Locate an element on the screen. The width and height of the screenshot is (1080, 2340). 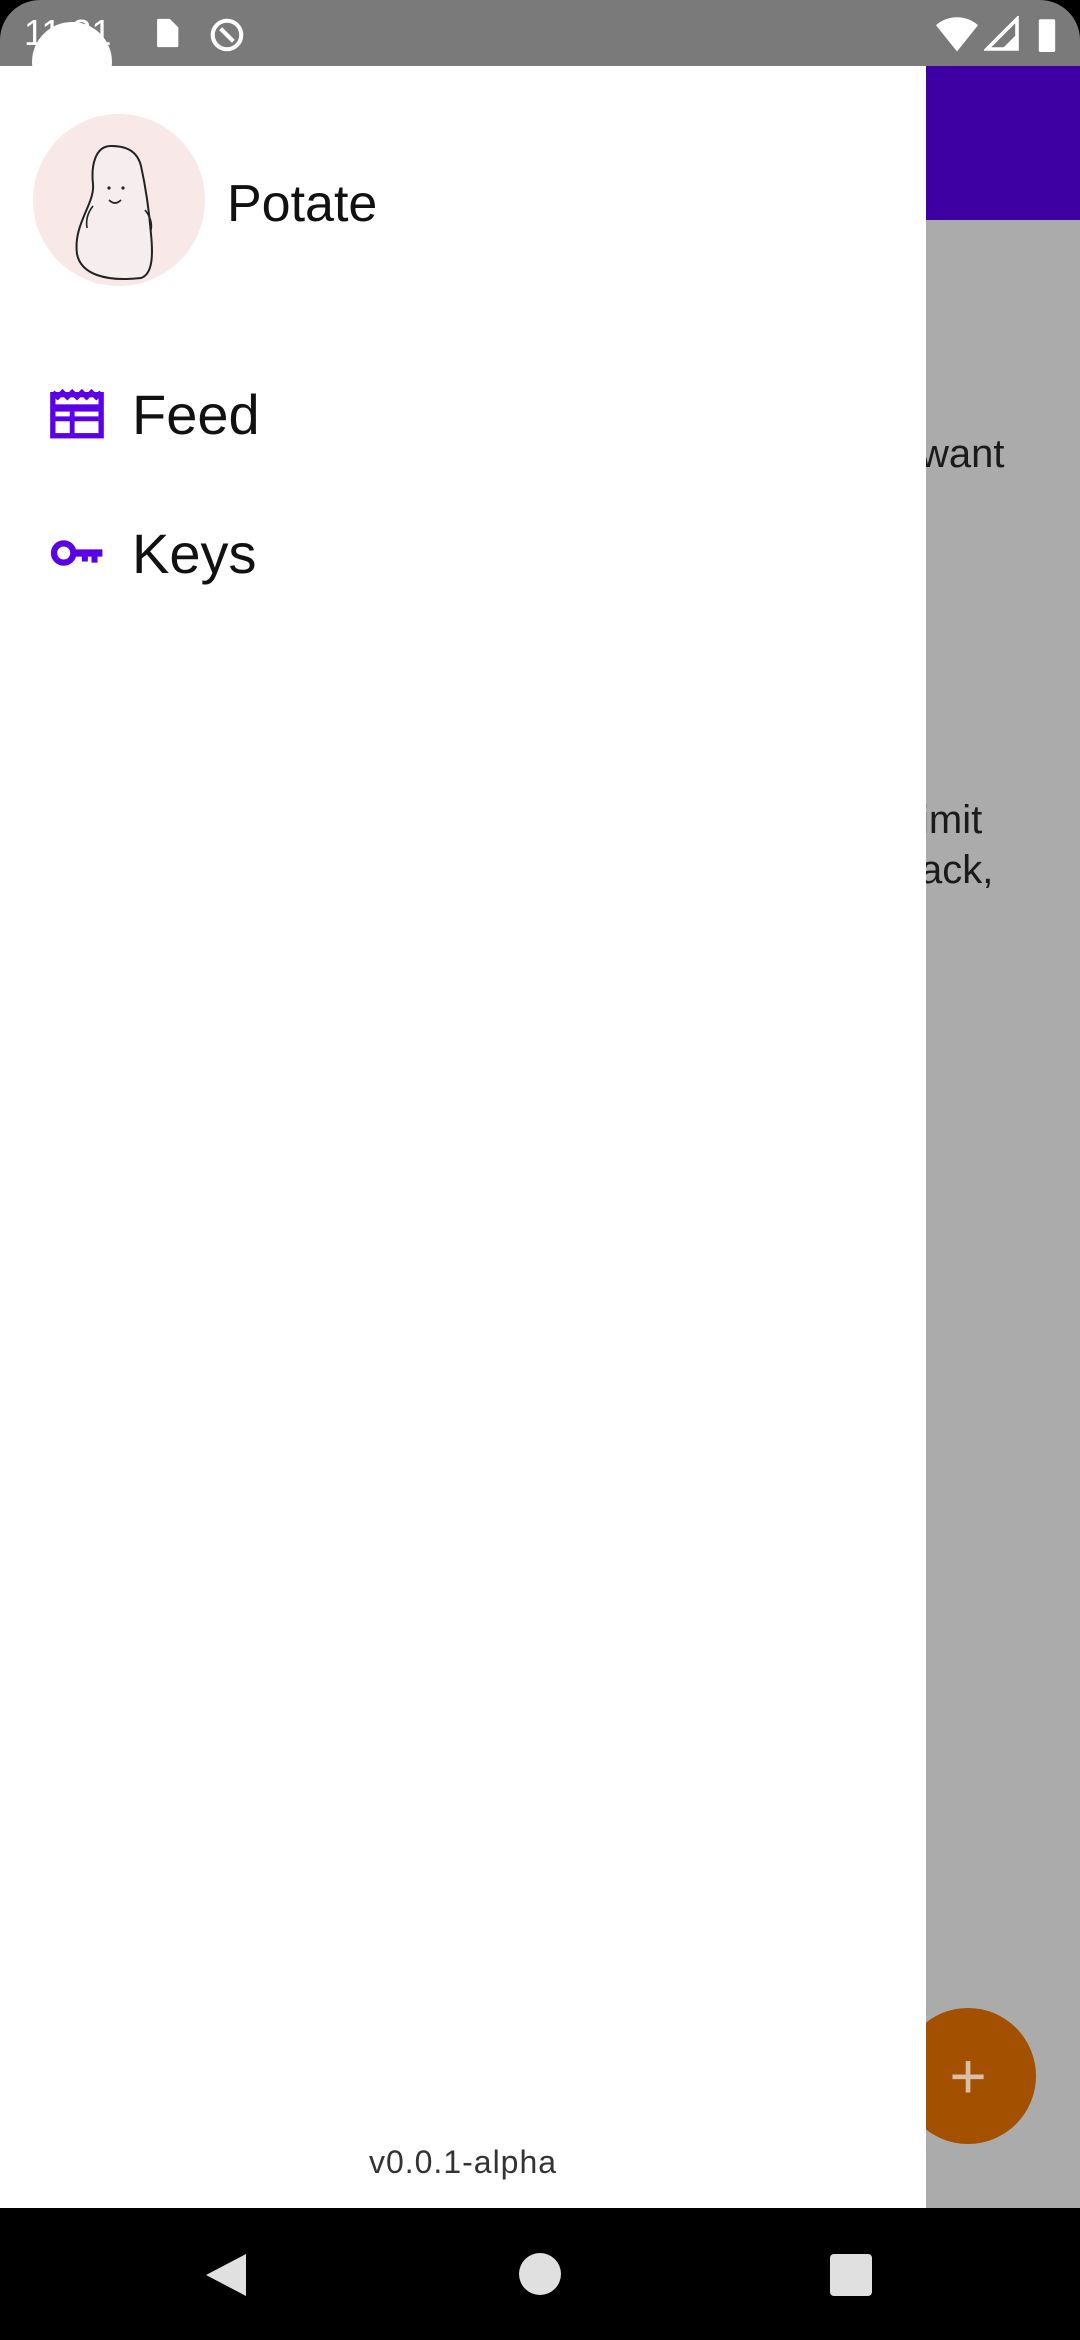
home-icon is located at coordinates (540, 2274).